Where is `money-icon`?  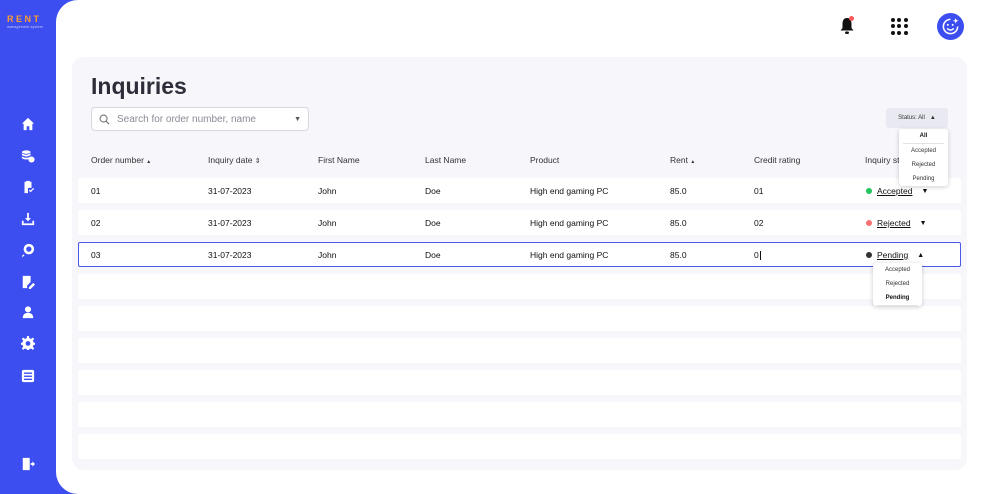
money-icon is located at coordinates (28, 156).